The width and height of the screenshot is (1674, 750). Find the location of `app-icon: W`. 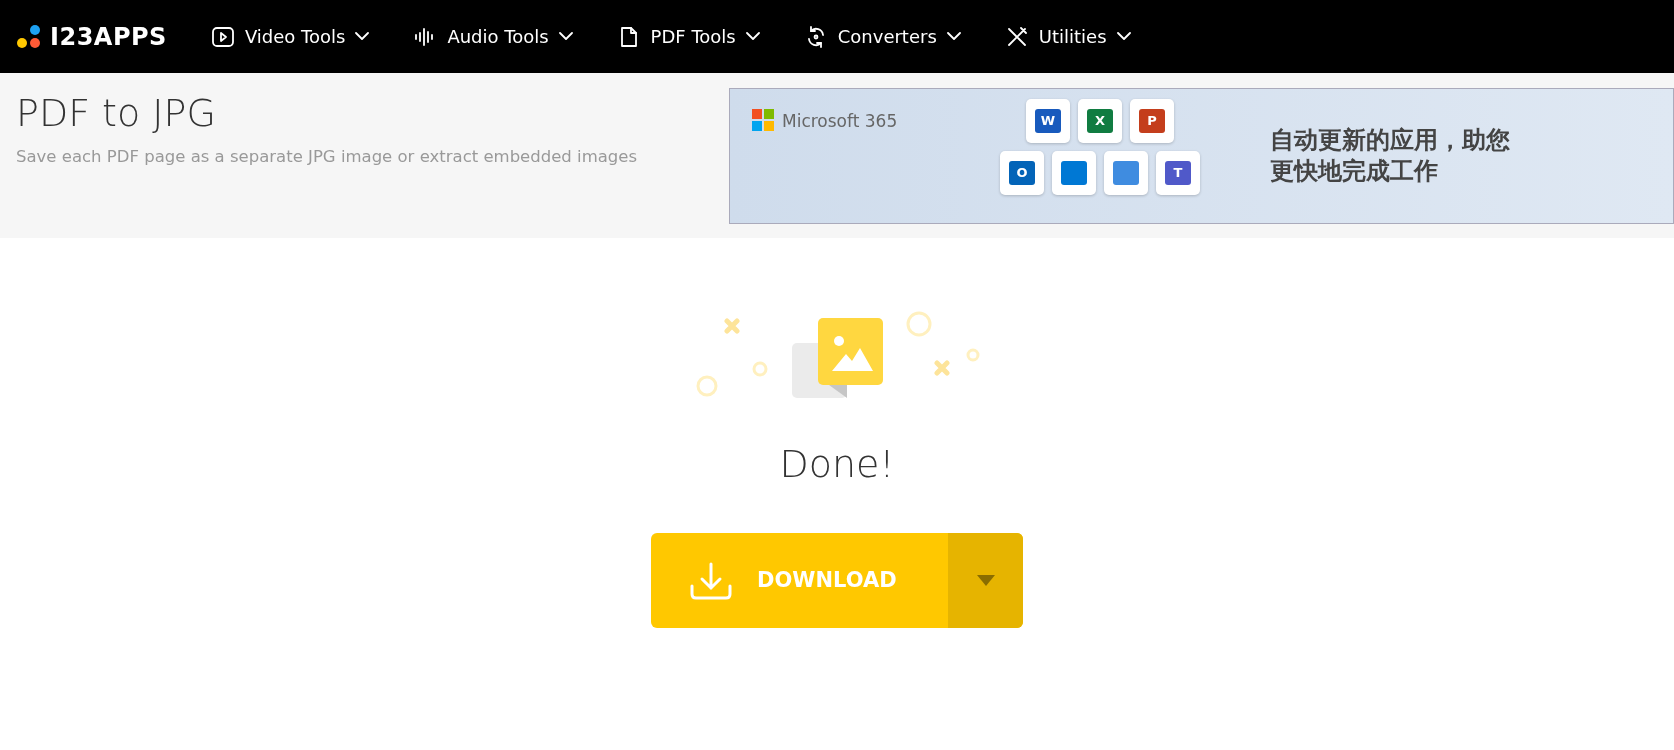

app-icon: W is located at coordinates (1048, 121).